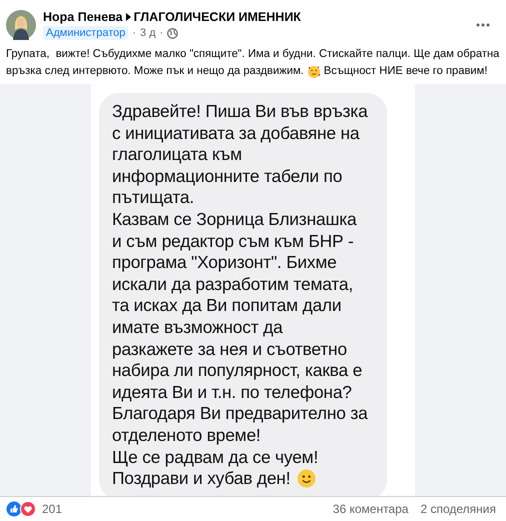 This screenshot has width=506, height=521. Describe the element at coordinates (22, 509) in the screenshot. I see `reactions-icon` at that location.